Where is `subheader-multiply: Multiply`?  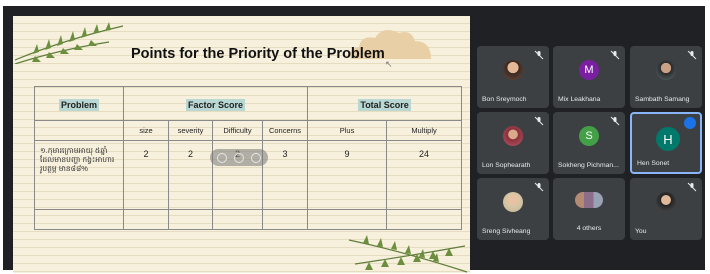
subheader-multiply: Multiply is located at coordinates (424, 130).